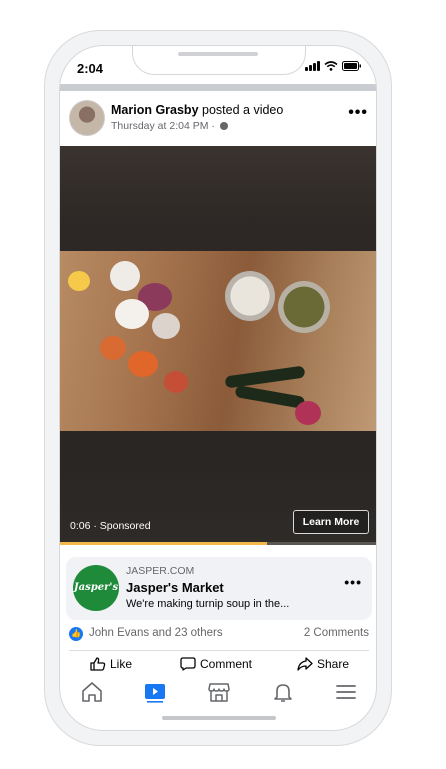 The width and height of the screenshot is (446, 769). What do you see at coordinates (312, 66) in the screenshot?
I see `cellular-signal-icon` at bounding box center [312, 66].